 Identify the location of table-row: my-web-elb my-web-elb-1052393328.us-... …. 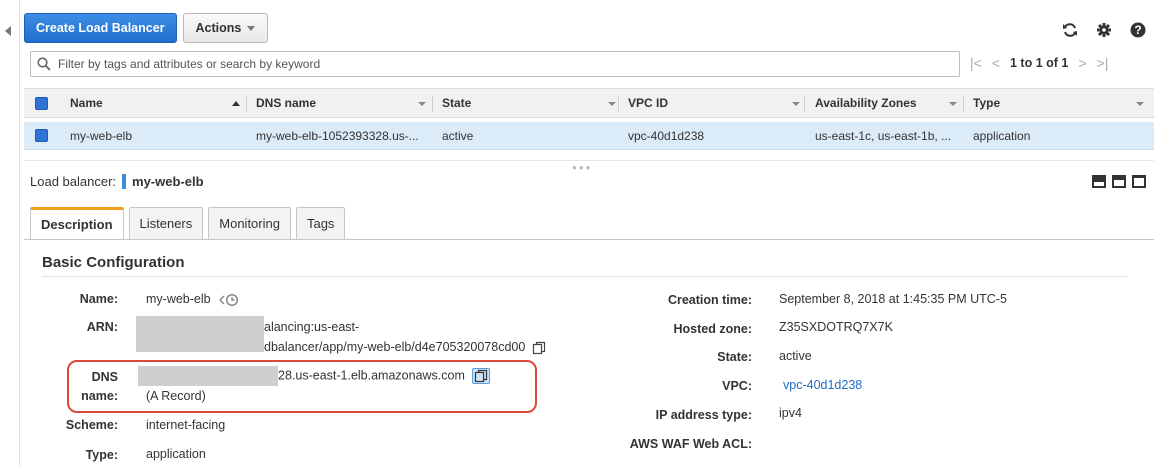
(589, 136).